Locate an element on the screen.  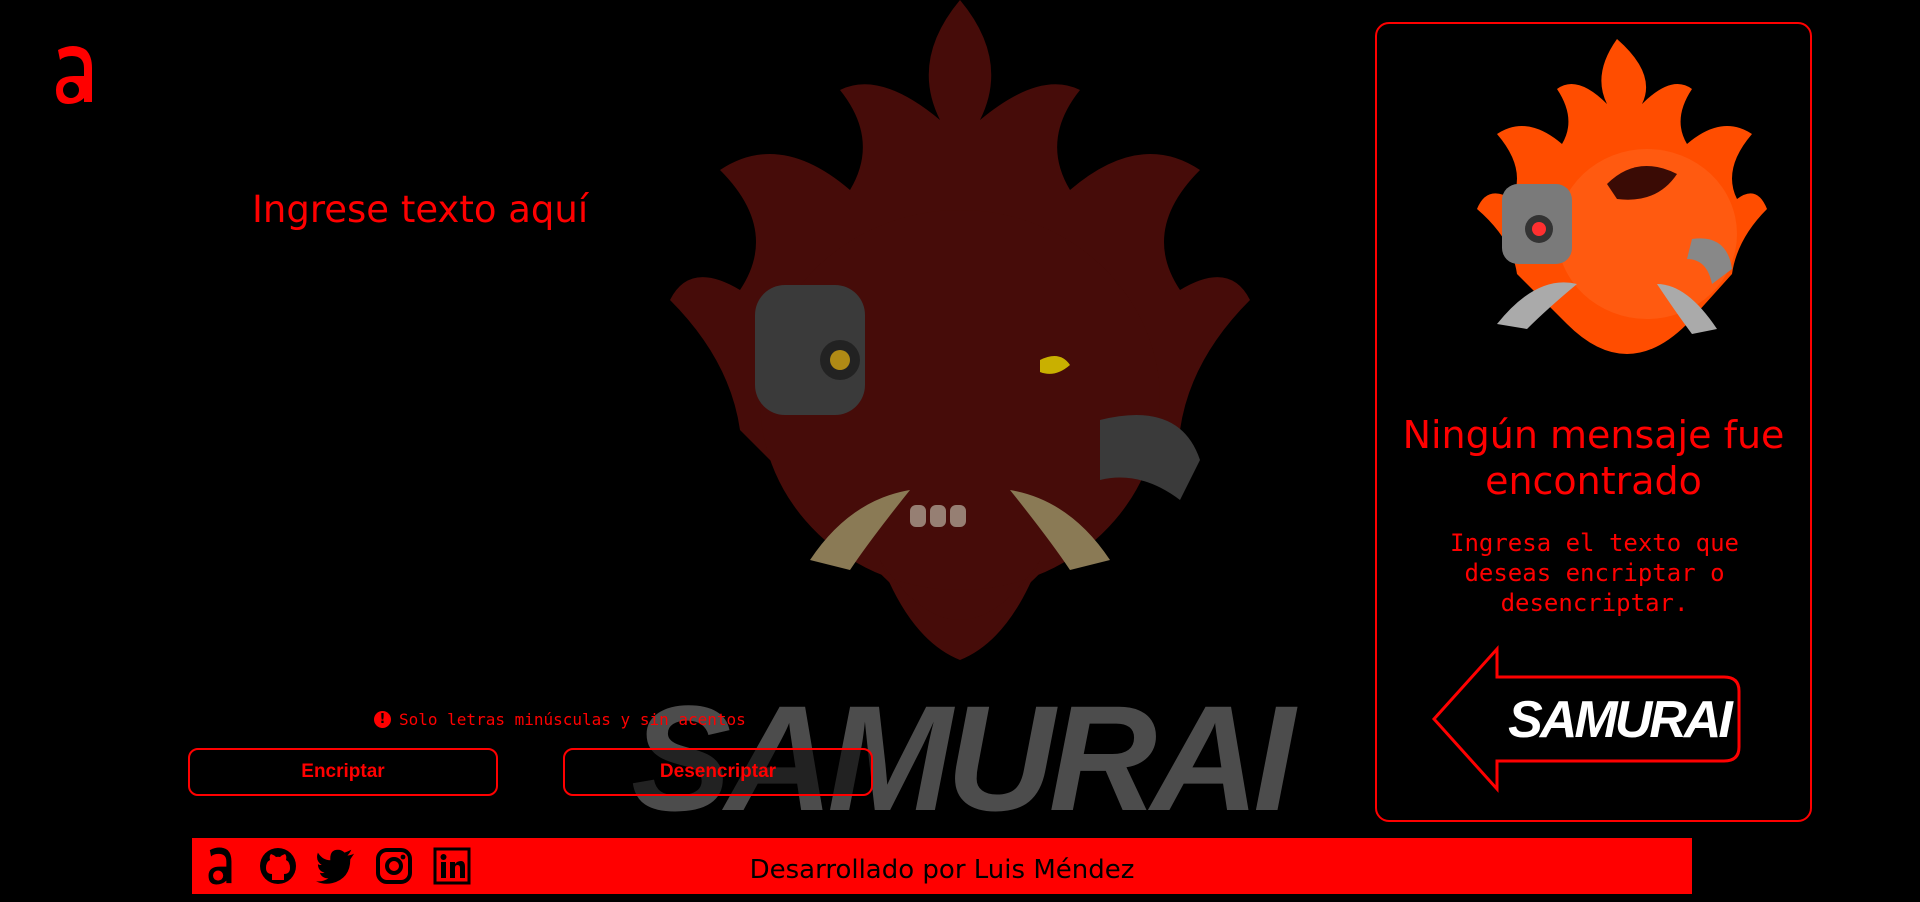
panel-title: Ningún mensaje fue encontrado is located at coordinates (1593, 458).